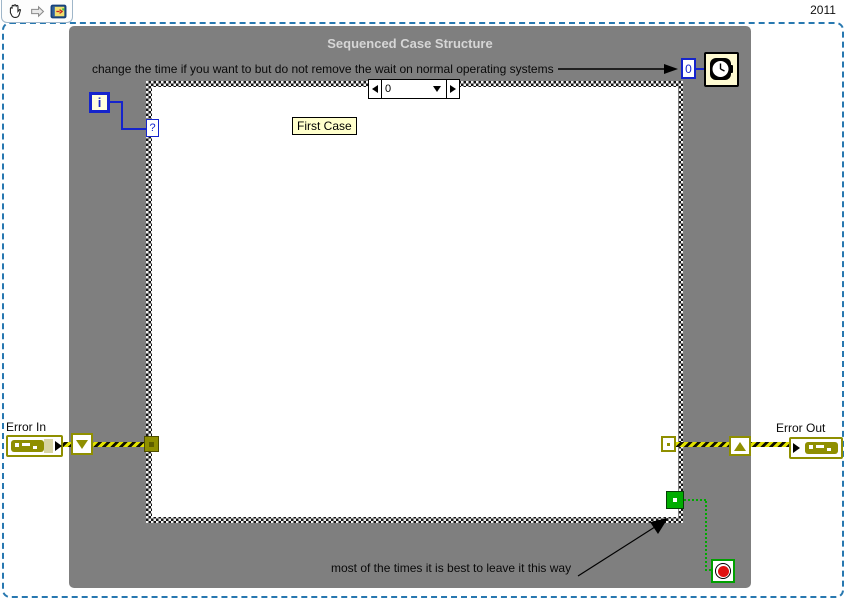  I want to click on case-selector: 0, so click(414, 89).